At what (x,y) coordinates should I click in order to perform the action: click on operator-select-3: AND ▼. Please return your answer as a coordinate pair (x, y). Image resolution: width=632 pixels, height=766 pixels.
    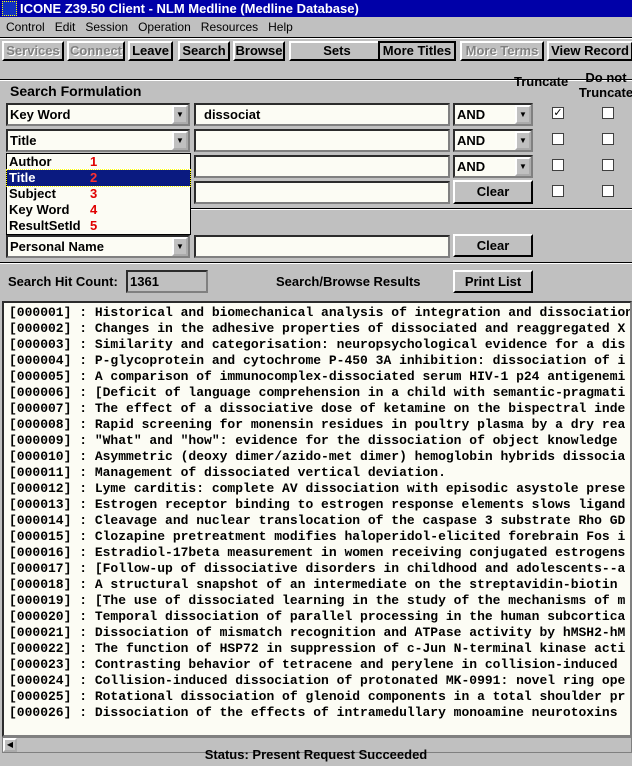
    Looking at the image, I should click on (493, 166).